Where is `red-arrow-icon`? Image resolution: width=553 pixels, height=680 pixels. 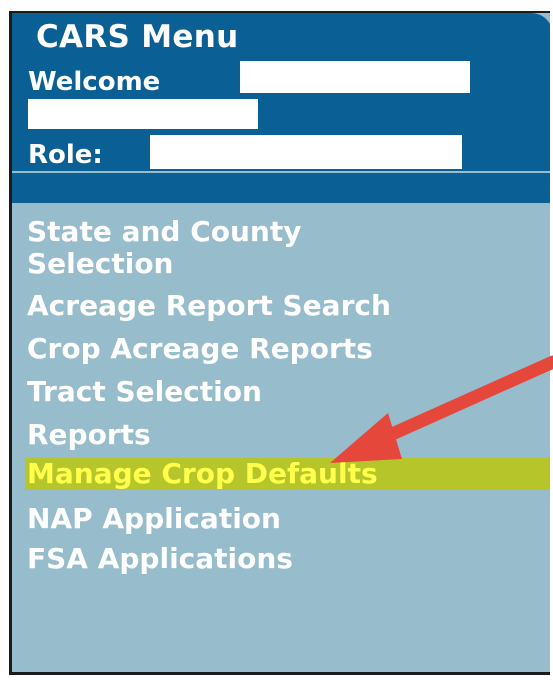
red-arrow-icon is located at coordinates (441, 409).